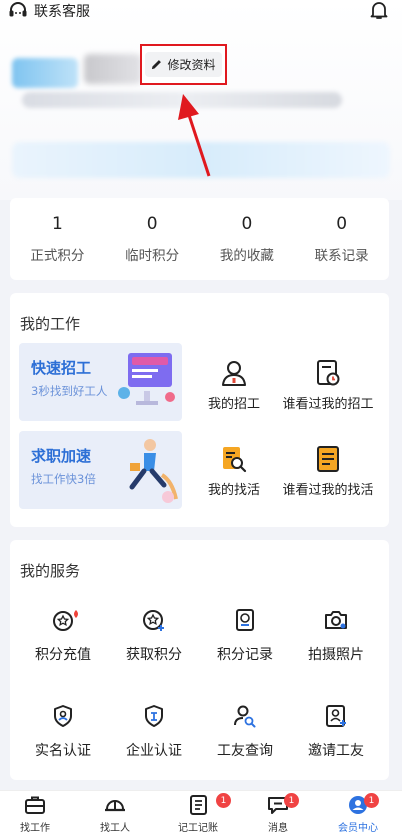 The image size is (402, 839). What do you see at coordinates (50, 571) in the screenshot?
I see `section-title: 我的服务` at bounding box center [50, 571].